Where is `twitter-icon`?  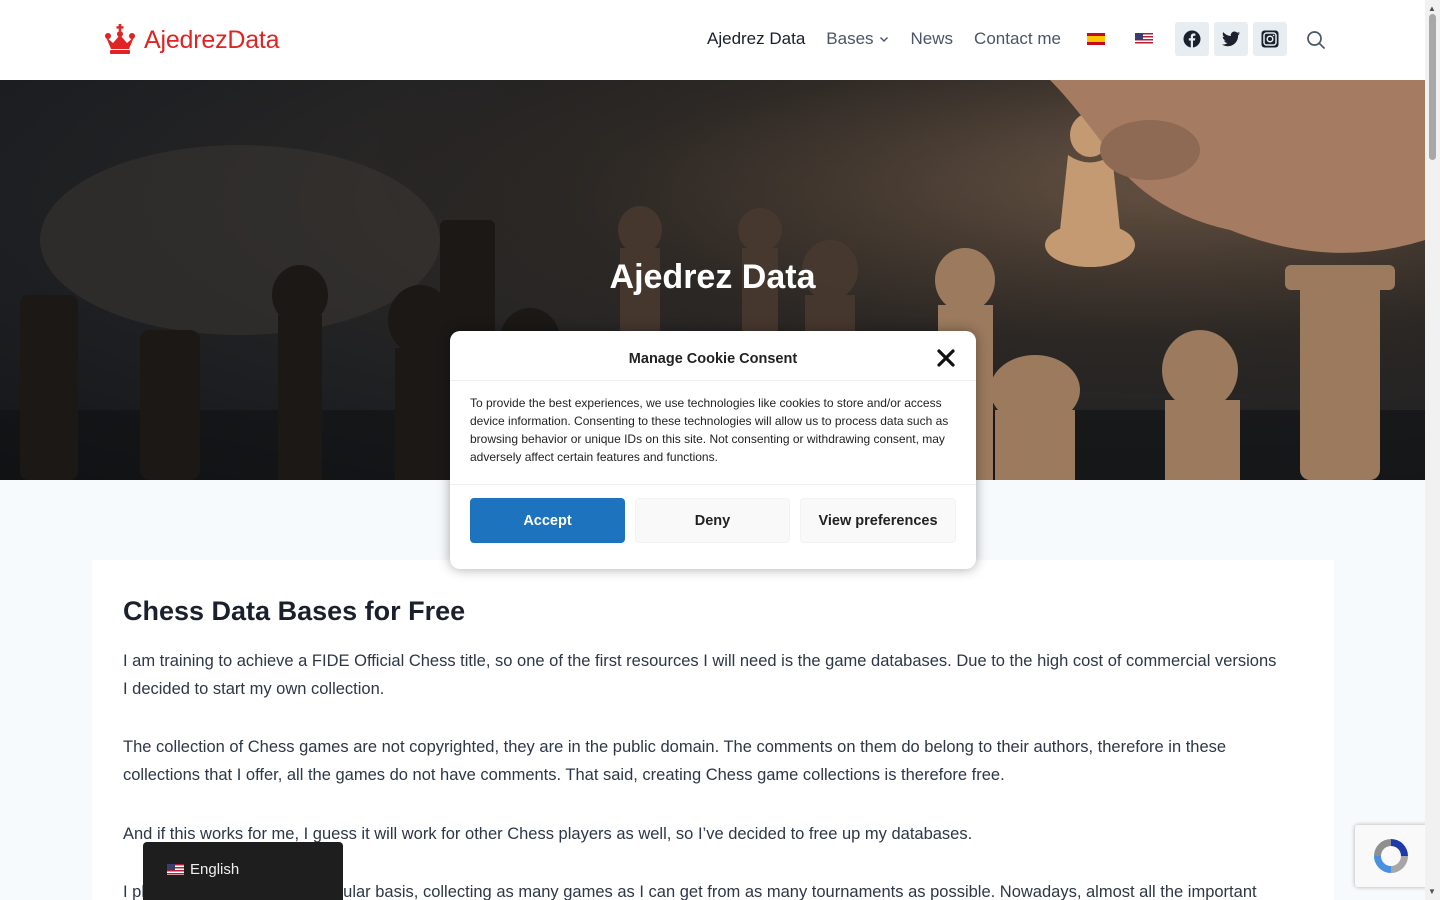 twitter-icon is located at coordinates (1231, 39).